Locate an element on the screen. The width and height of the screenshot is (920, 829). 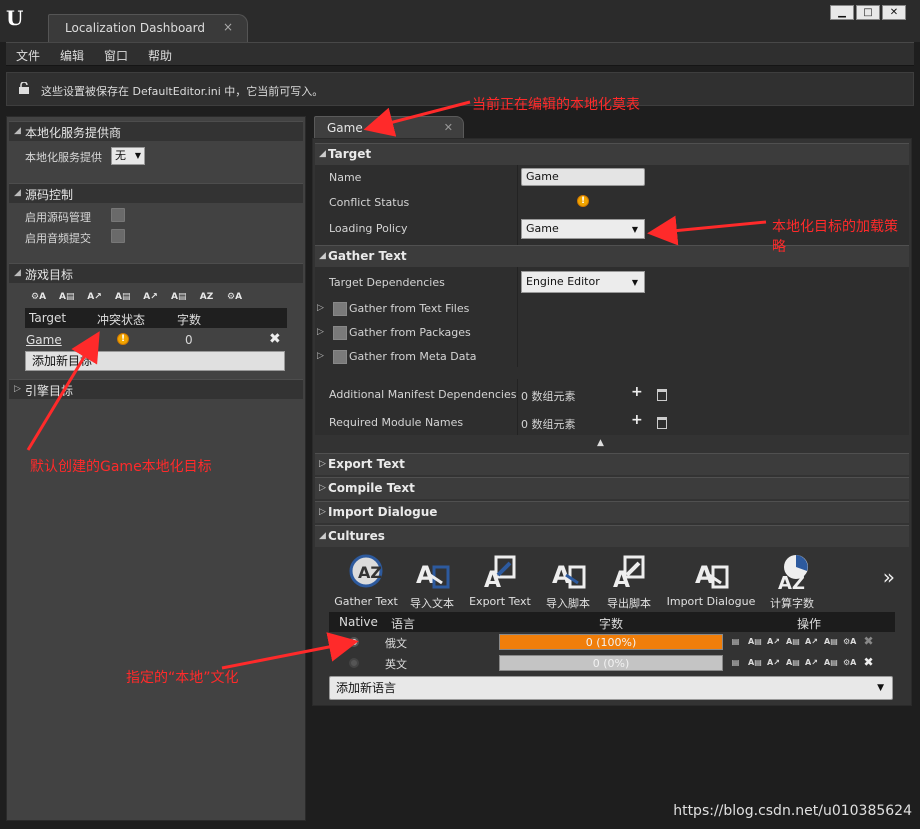
add-manifest-icon: + is located at coordinates (637, 392).